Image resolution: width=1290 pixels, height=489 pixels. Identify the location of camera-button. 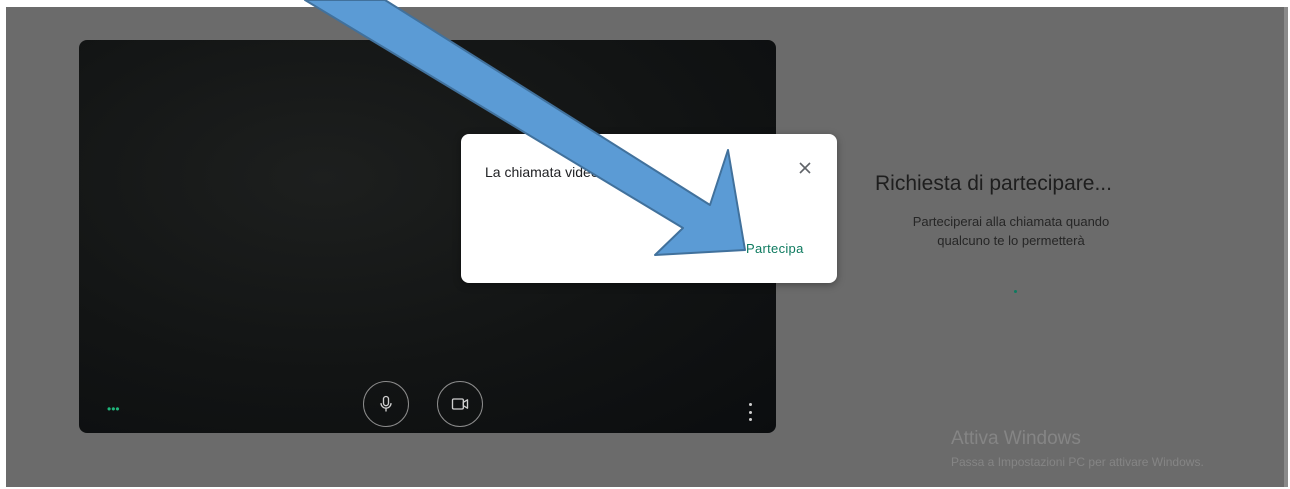
(460, 404).